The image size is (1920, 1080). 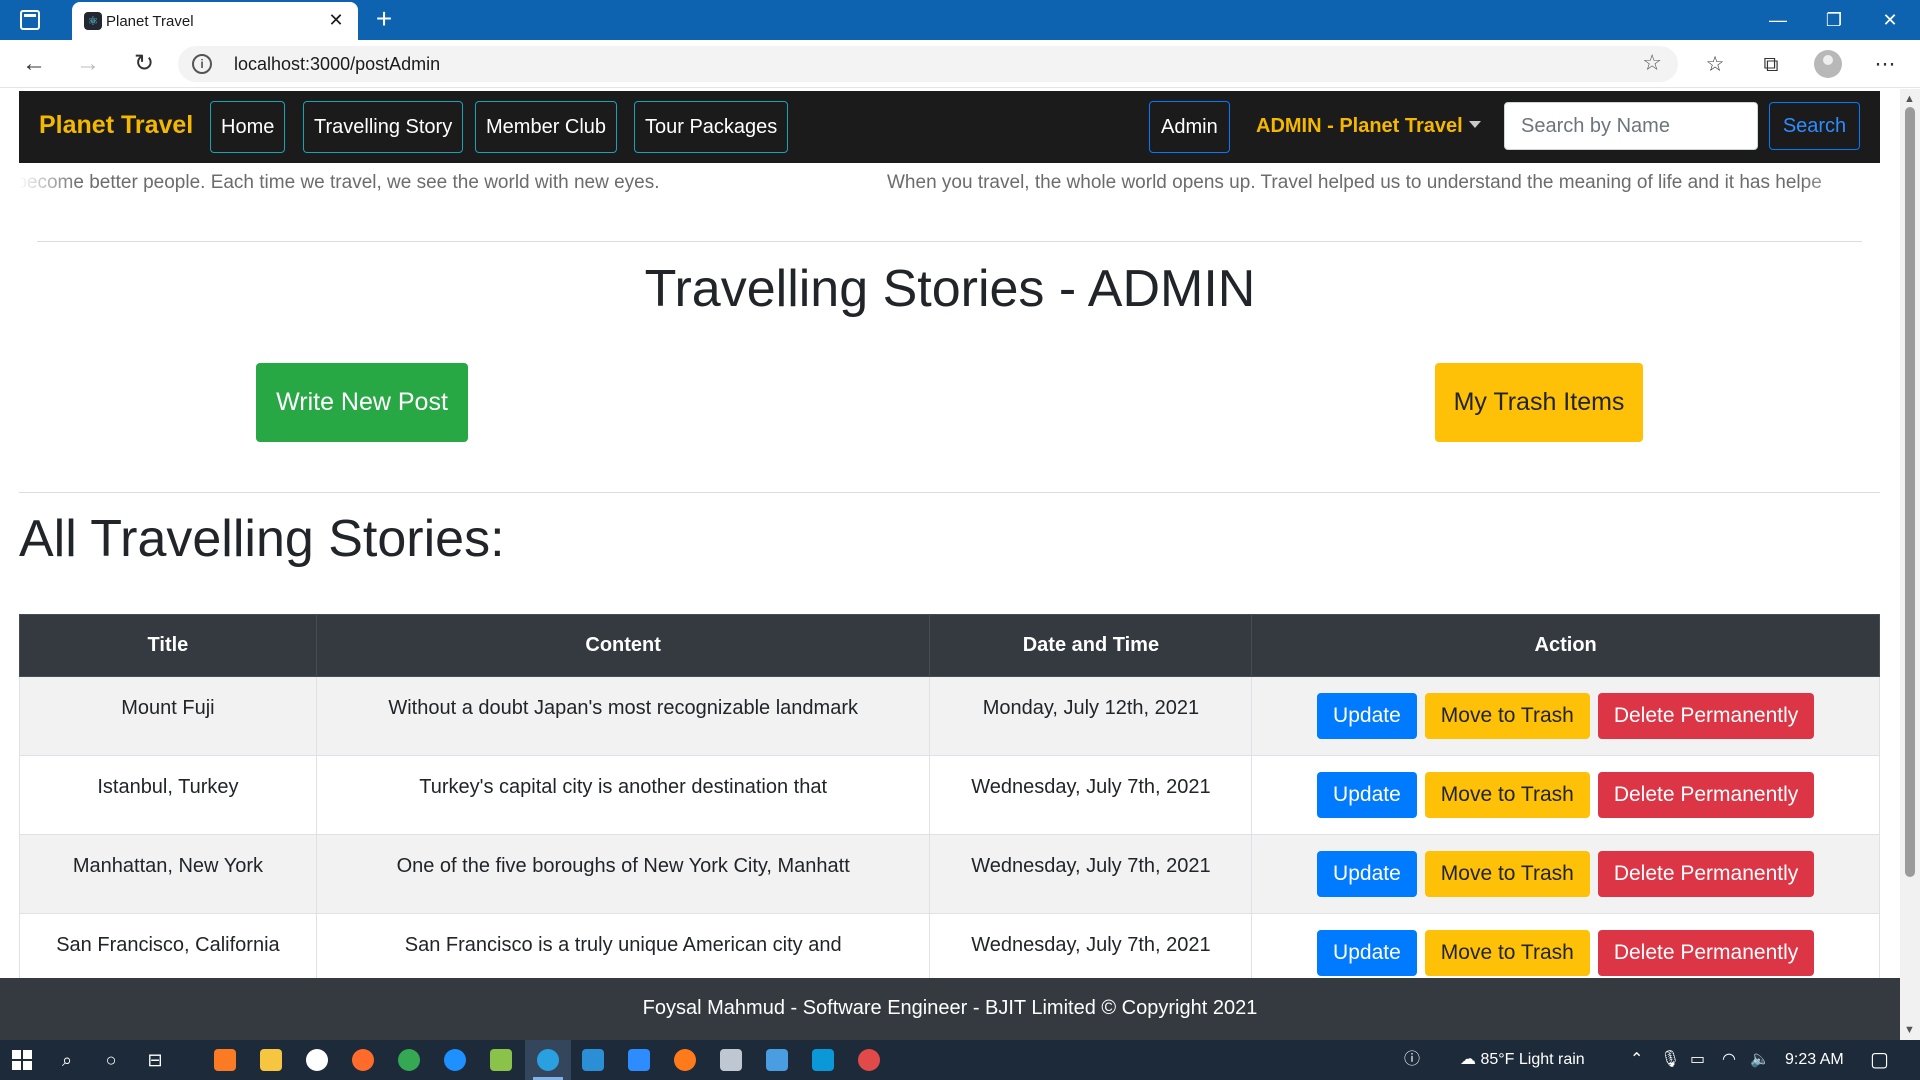 I want to click on notifications-icon: ▢, so click(x=1879, y=1060).